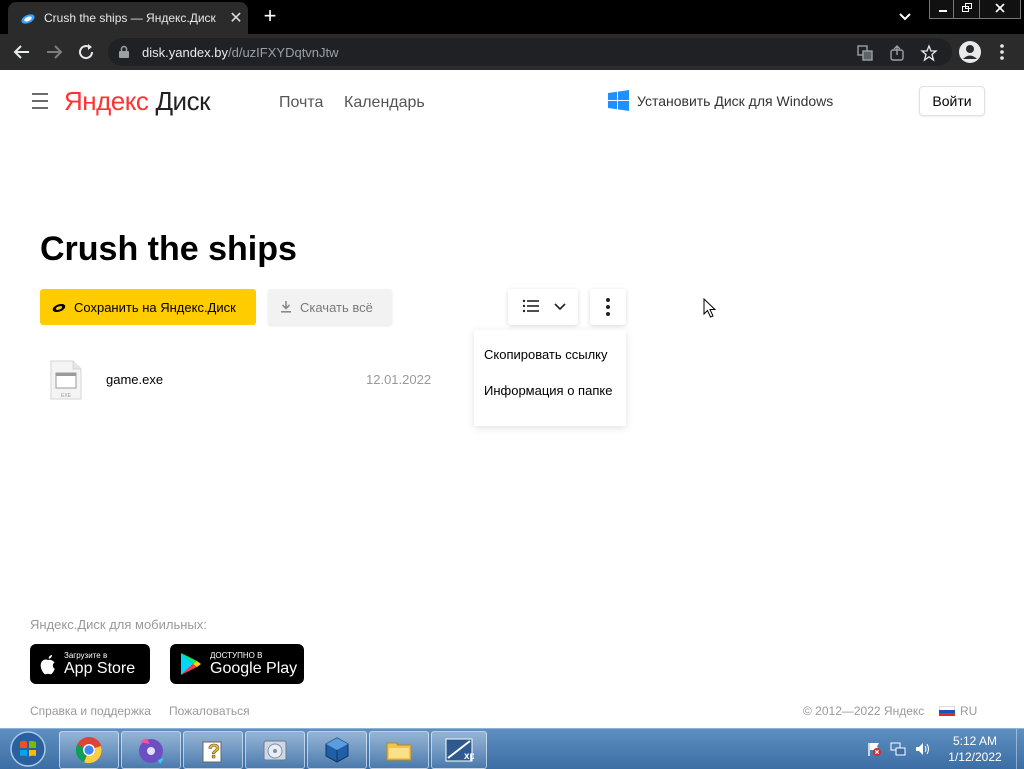 The width and height of the screenshot is (1024, 769). What do you see at coordinates (209, 711) in the screenshot?
I see `complain-link: Пожаловаться` at bounding box center [209, 711].